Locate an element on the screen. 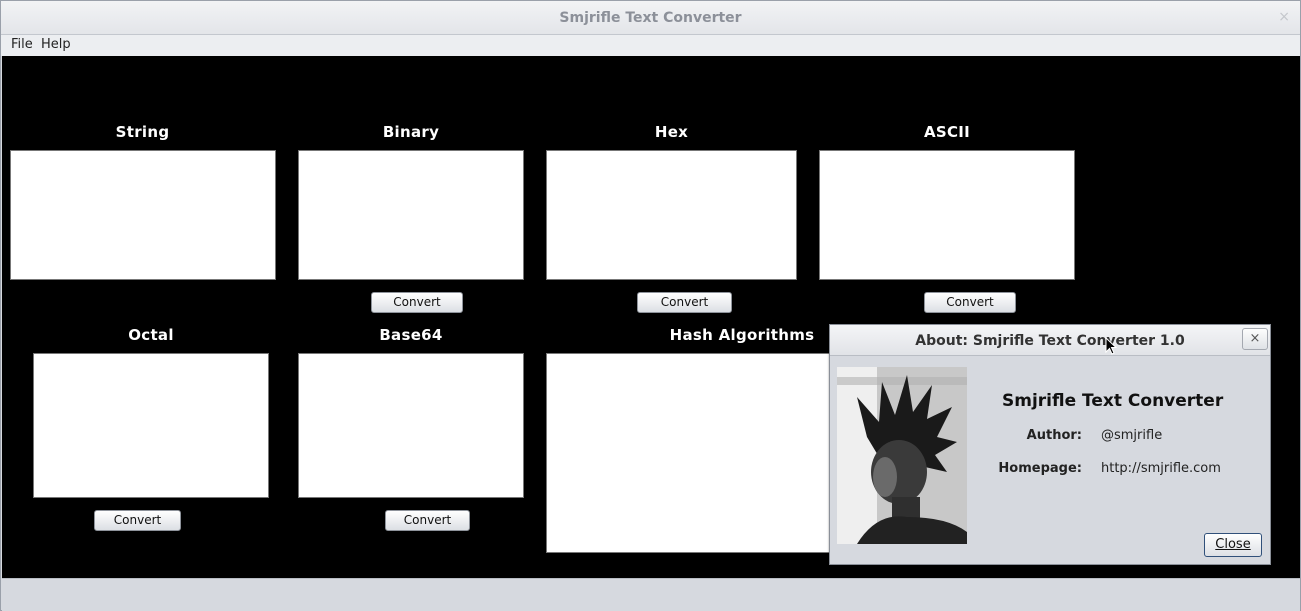 This screenshot has height=611, width=1301. hex-textarea is located at coordinates (671, 215).